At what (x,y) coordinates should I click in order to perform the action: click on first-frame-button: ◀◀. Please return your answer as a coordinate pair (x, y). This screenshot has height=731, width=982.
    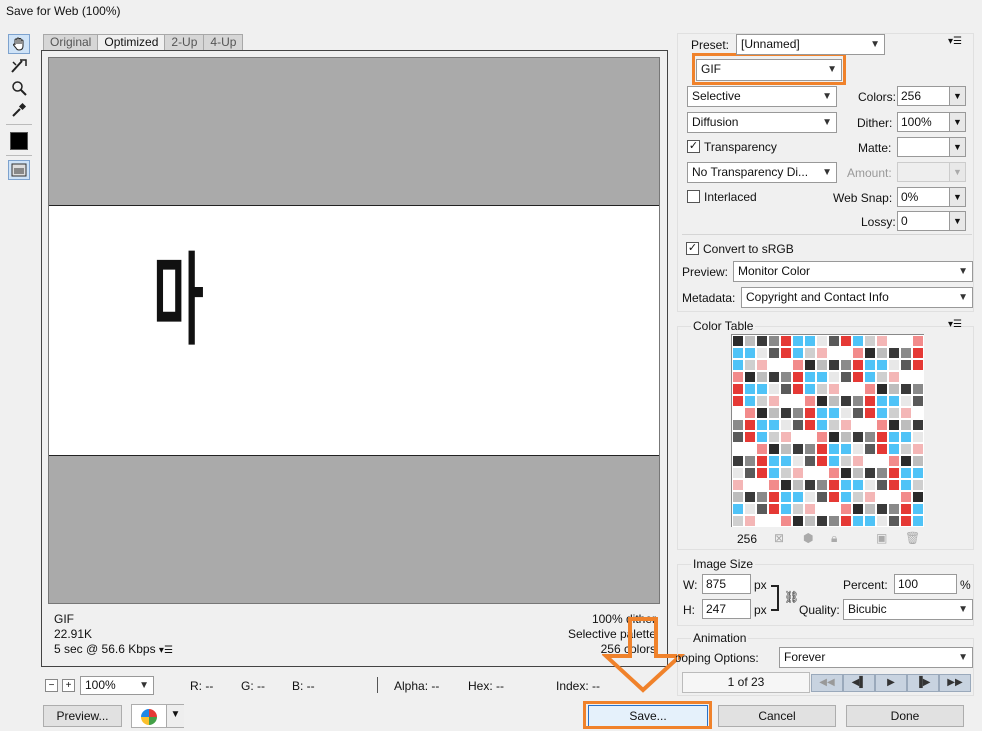
    Looking at the image, I should click on (827, 683).